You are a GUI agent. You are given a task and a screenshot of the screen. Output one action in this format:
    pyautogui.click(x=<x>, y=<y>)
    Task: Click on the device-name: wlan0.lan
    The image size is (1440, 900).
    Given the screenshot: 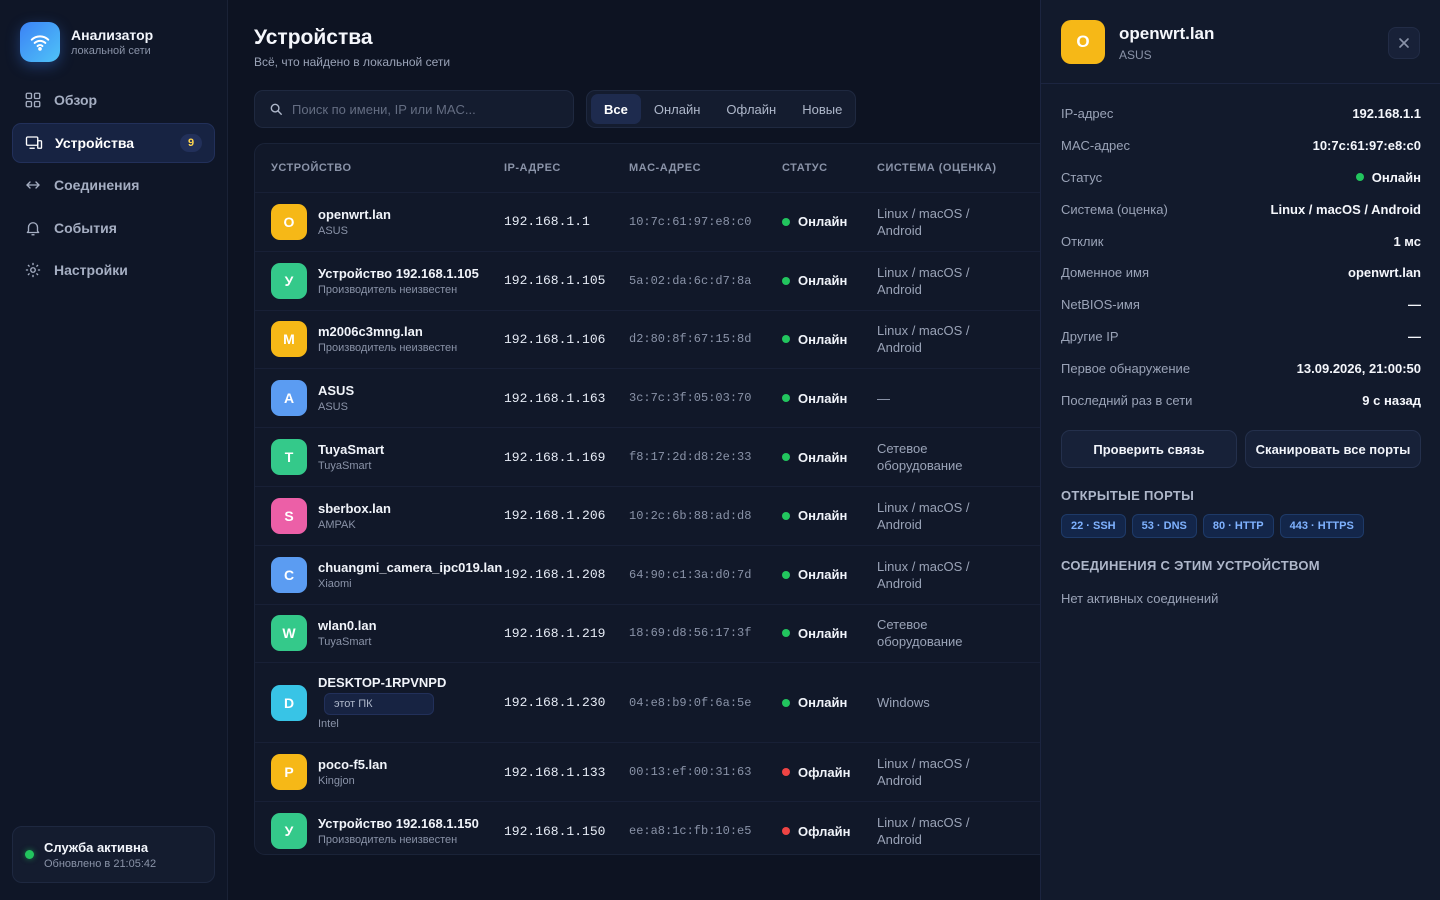 What is the action you would take?
    pyautogui.click(x=347, y=626)
    